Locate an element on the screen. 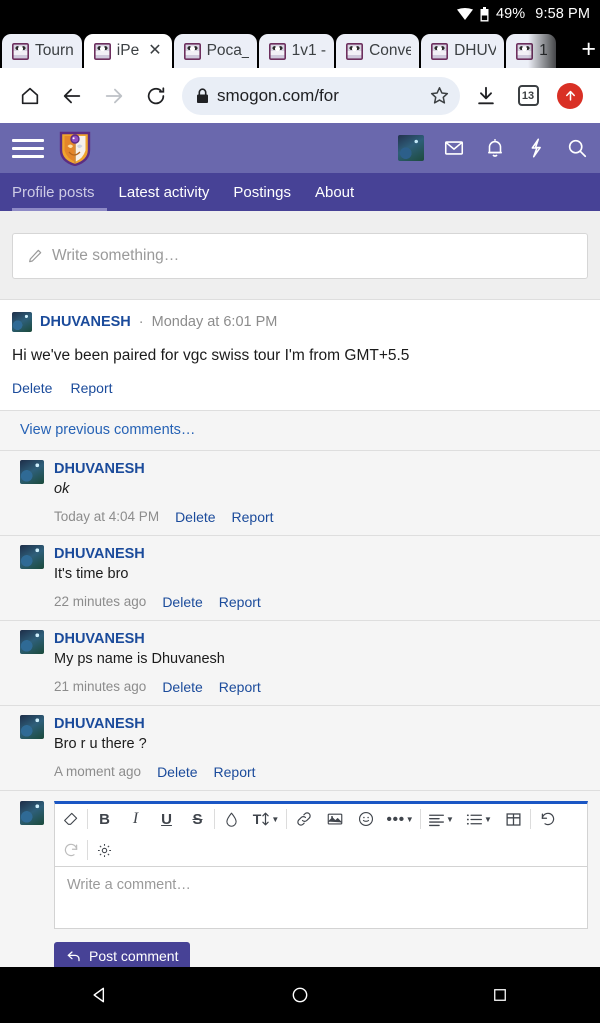 This screenshot has height=1024, width=600. browser-tab-strip: Tourn iPe ✕ Poca_ 1v1 - Conve DHUV 1 + is located at coordinates (300, 48).